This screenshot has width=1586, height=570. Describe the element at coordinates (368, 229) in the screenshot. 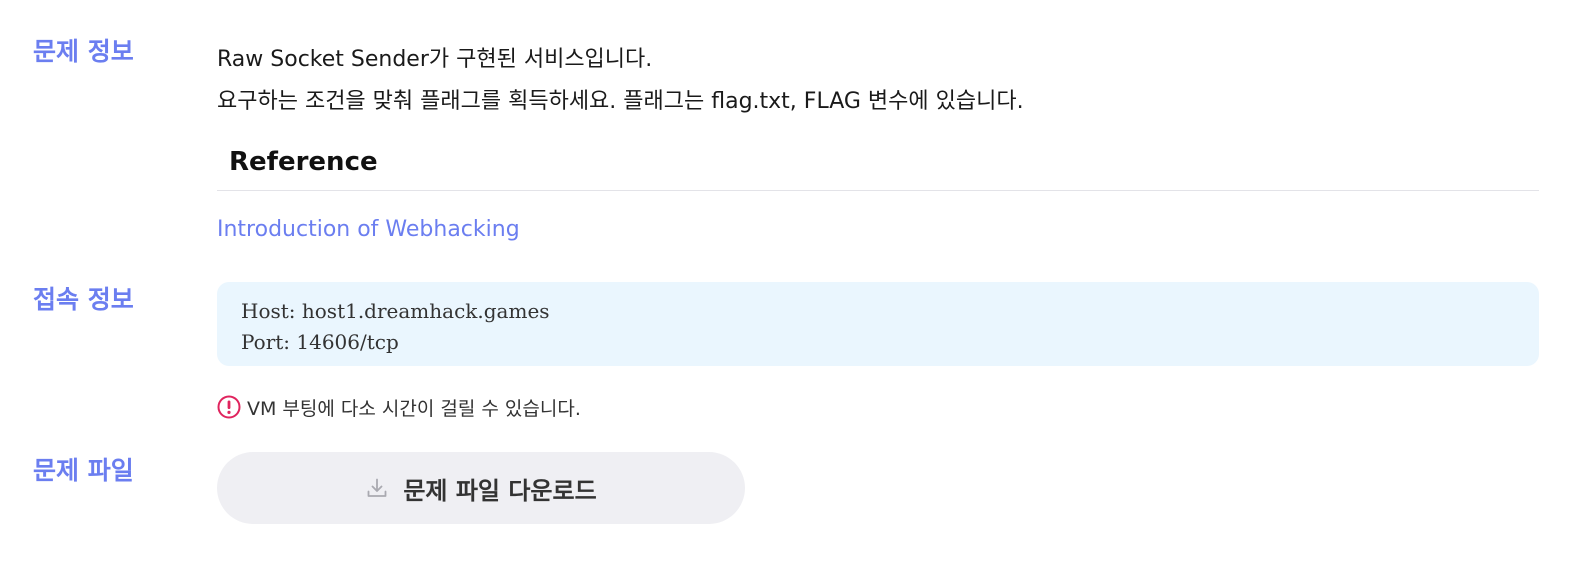

I see `reference-link: Introduction of Webhacking` at that location.